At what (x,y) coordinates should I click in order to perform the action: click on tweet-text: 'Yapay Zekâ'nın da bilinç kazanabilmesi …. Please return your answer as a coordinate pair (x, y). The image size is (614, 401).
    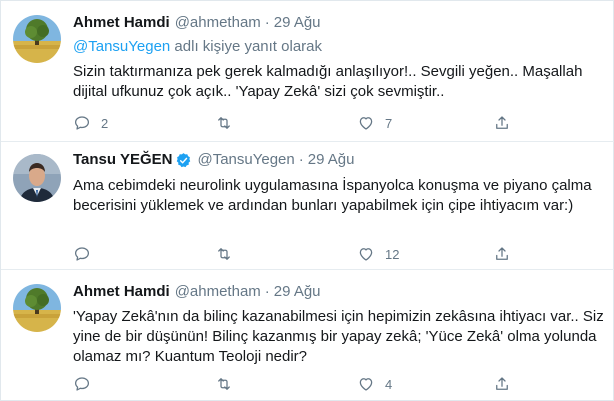
    Looking at the image, I should click on (338, 336).